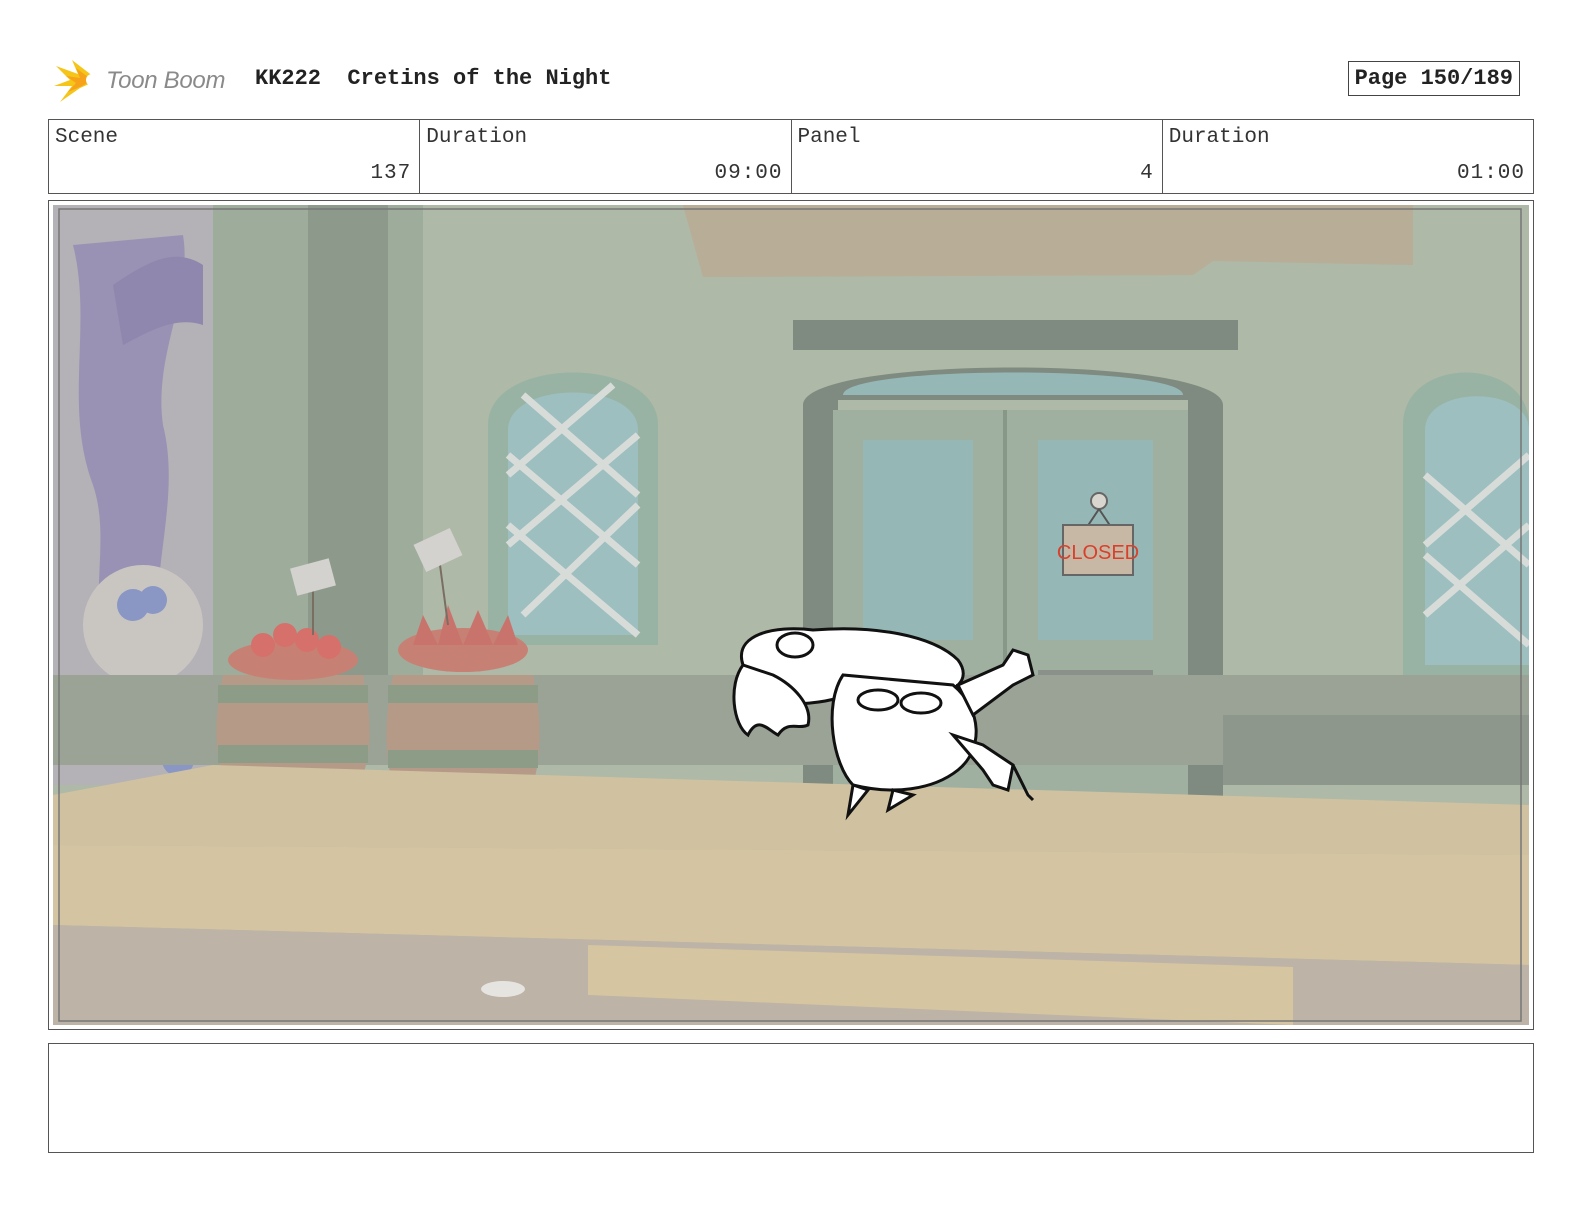  Describe the element at coordinates (1348, 156) in the screenshot. I see `panel-duration-cell: Duration 01:00` at that location.